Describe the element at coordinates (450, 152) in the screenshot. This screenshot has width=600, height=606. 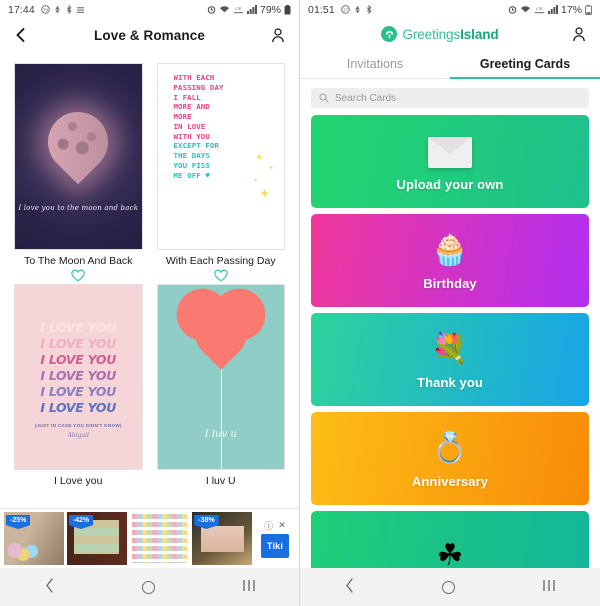
I see `envelope-icon` at that location.